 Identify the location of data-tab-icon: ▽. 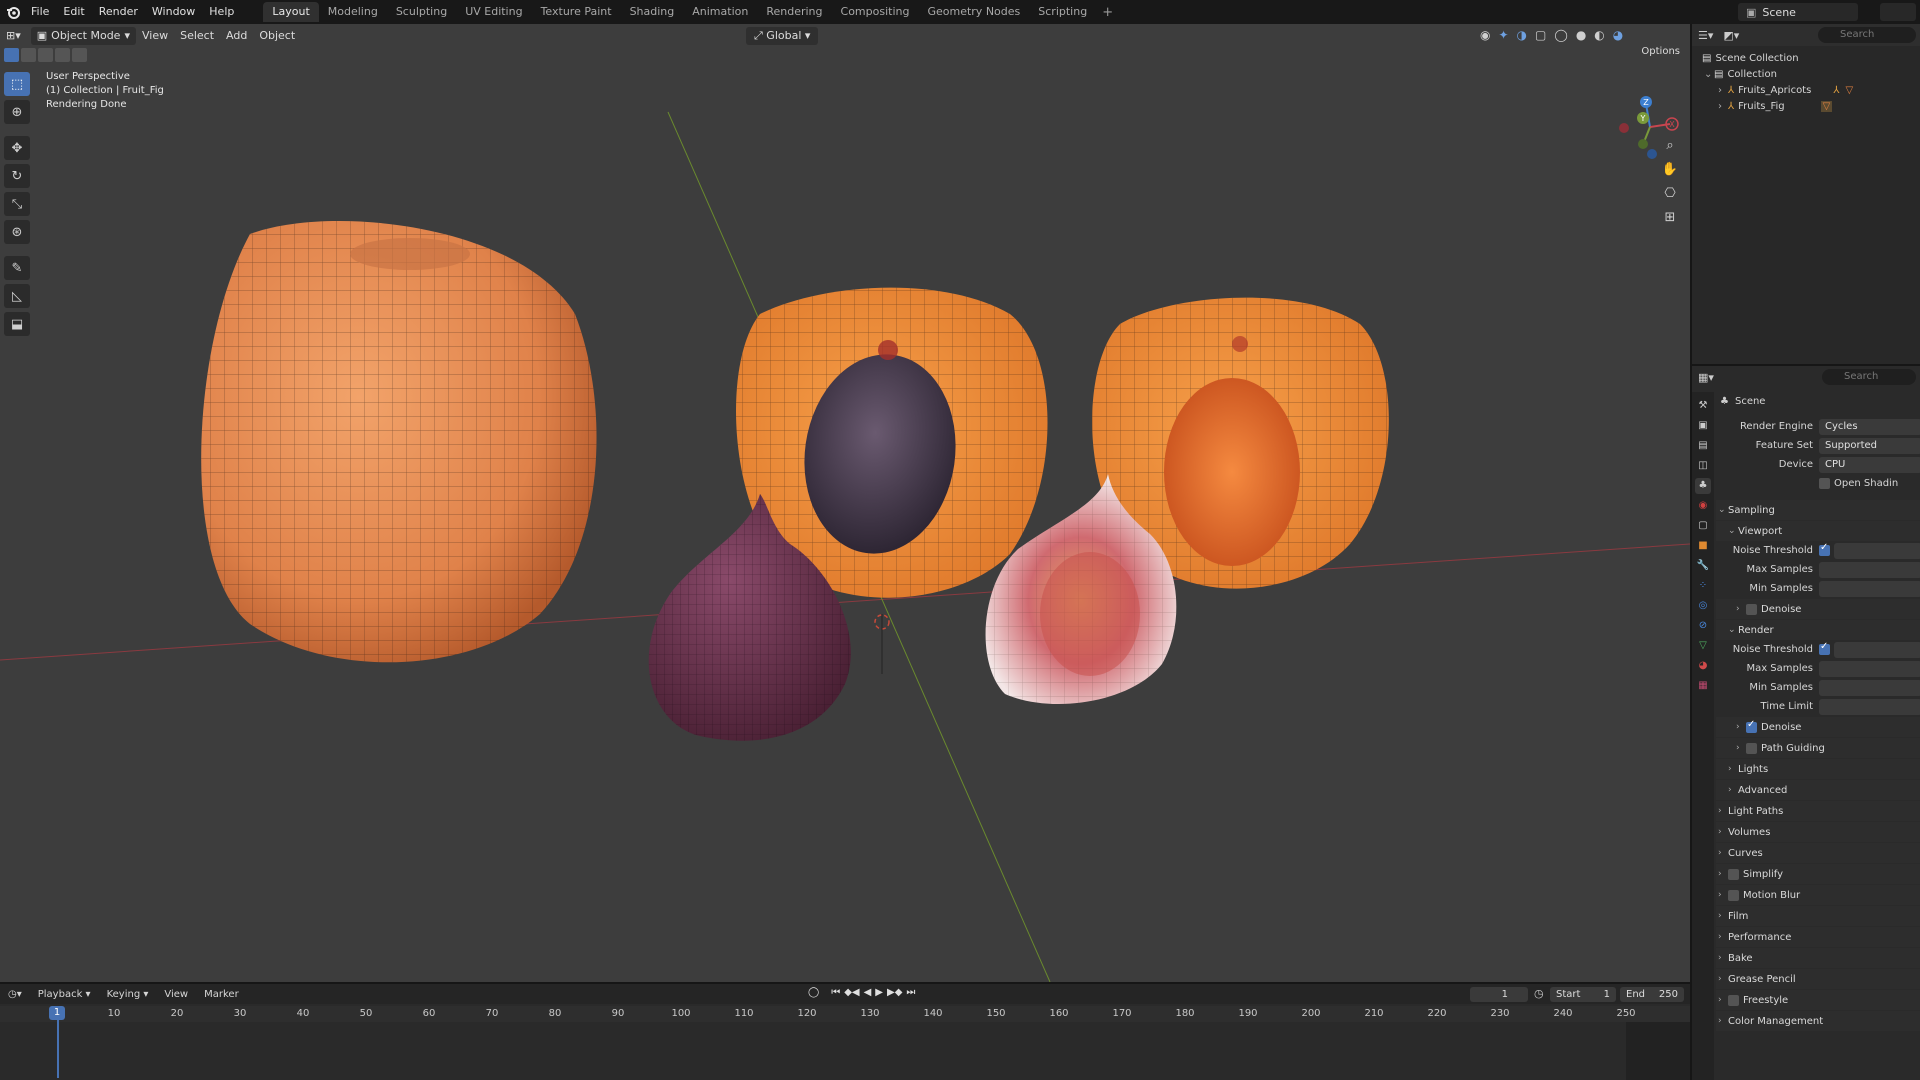
(1703, 646).